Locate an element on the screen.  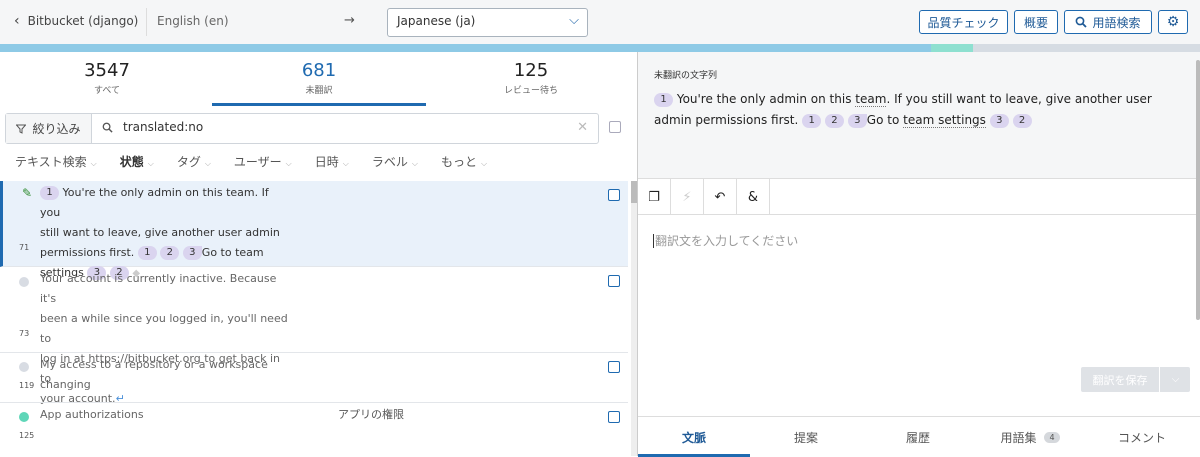
chevron-left-icon: ‹ is located at coordinates (17, 21).